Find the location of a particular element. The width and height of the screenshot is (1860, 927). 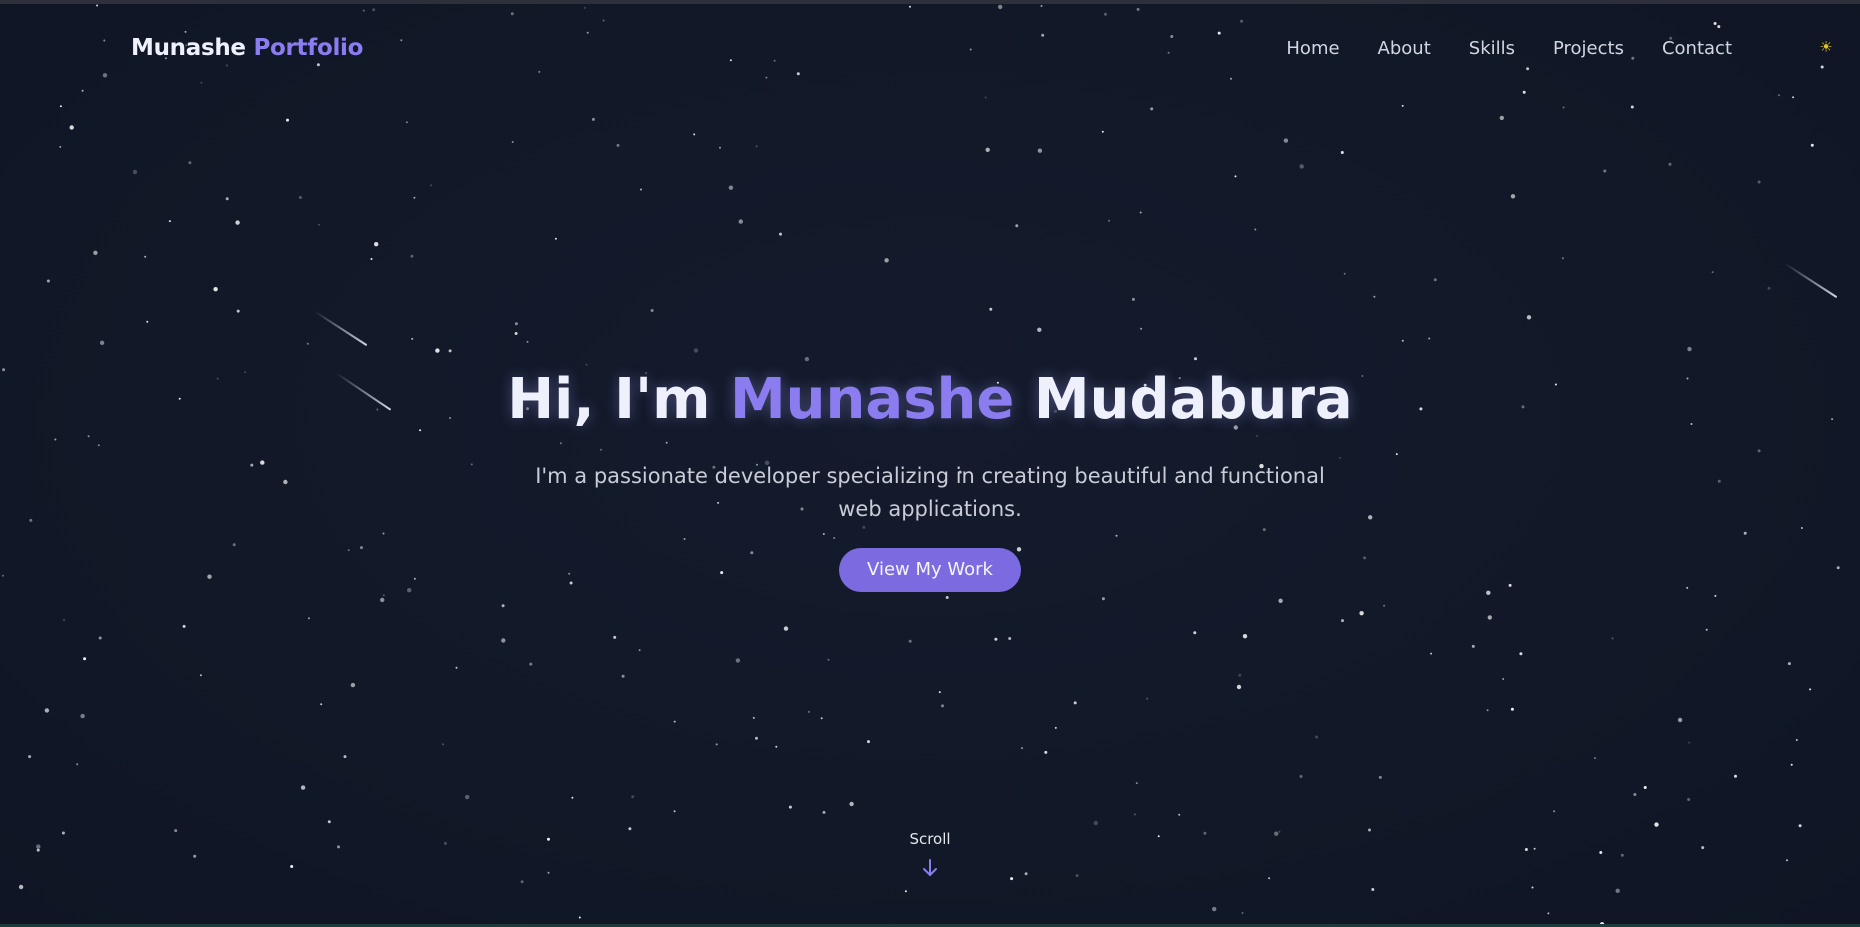

nav-link-projects: Projects is located at coordinates (1588, 48).